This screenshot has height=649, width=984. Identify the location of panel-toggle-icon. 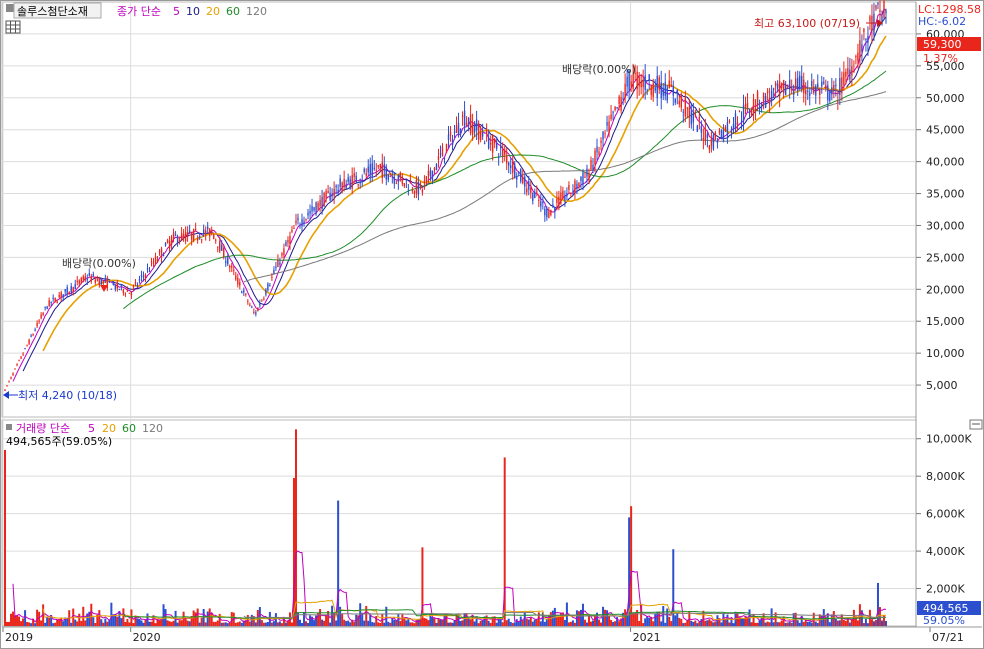
(10, 8).